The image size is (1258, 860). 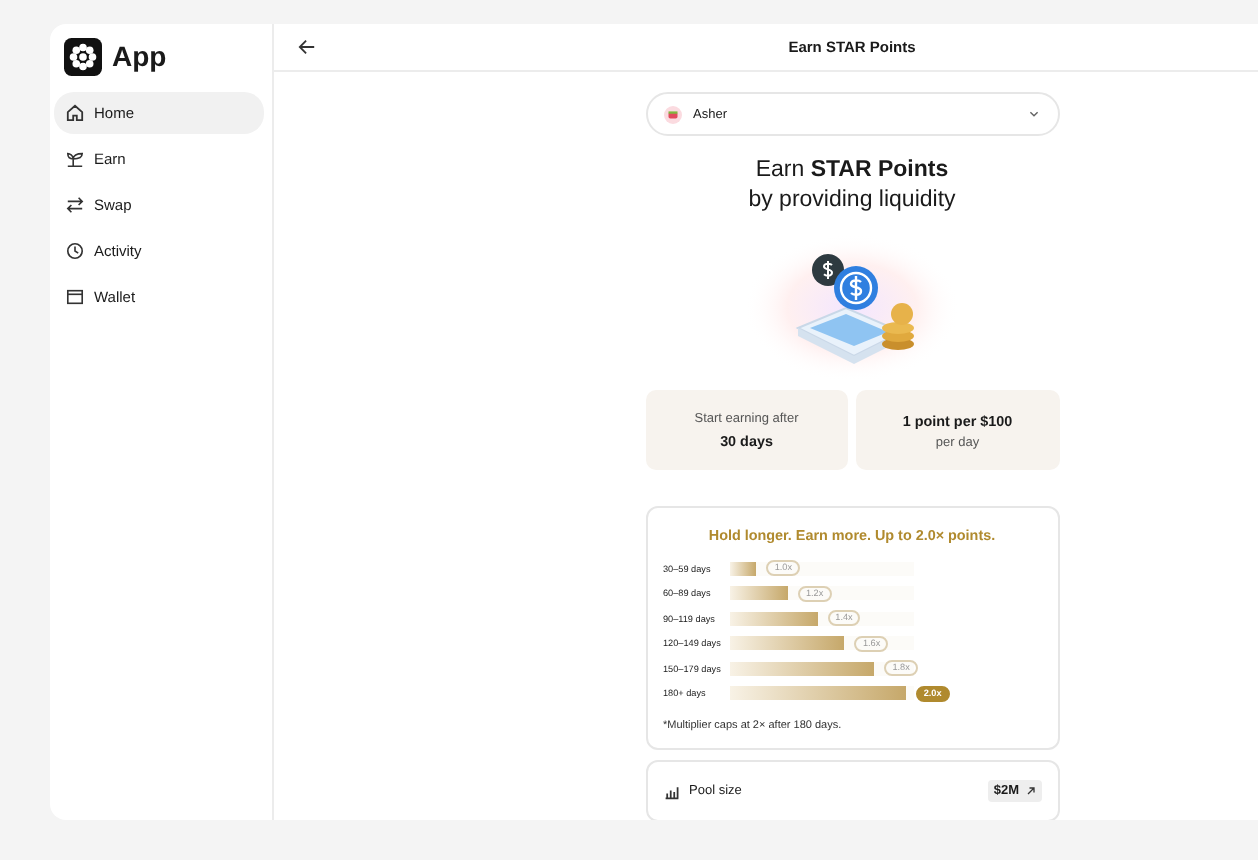 What do you see at coordinates (852, 171) in the screenshot?
I see `hero-title: Earn STAR Points` at bounding box center [852, 171].